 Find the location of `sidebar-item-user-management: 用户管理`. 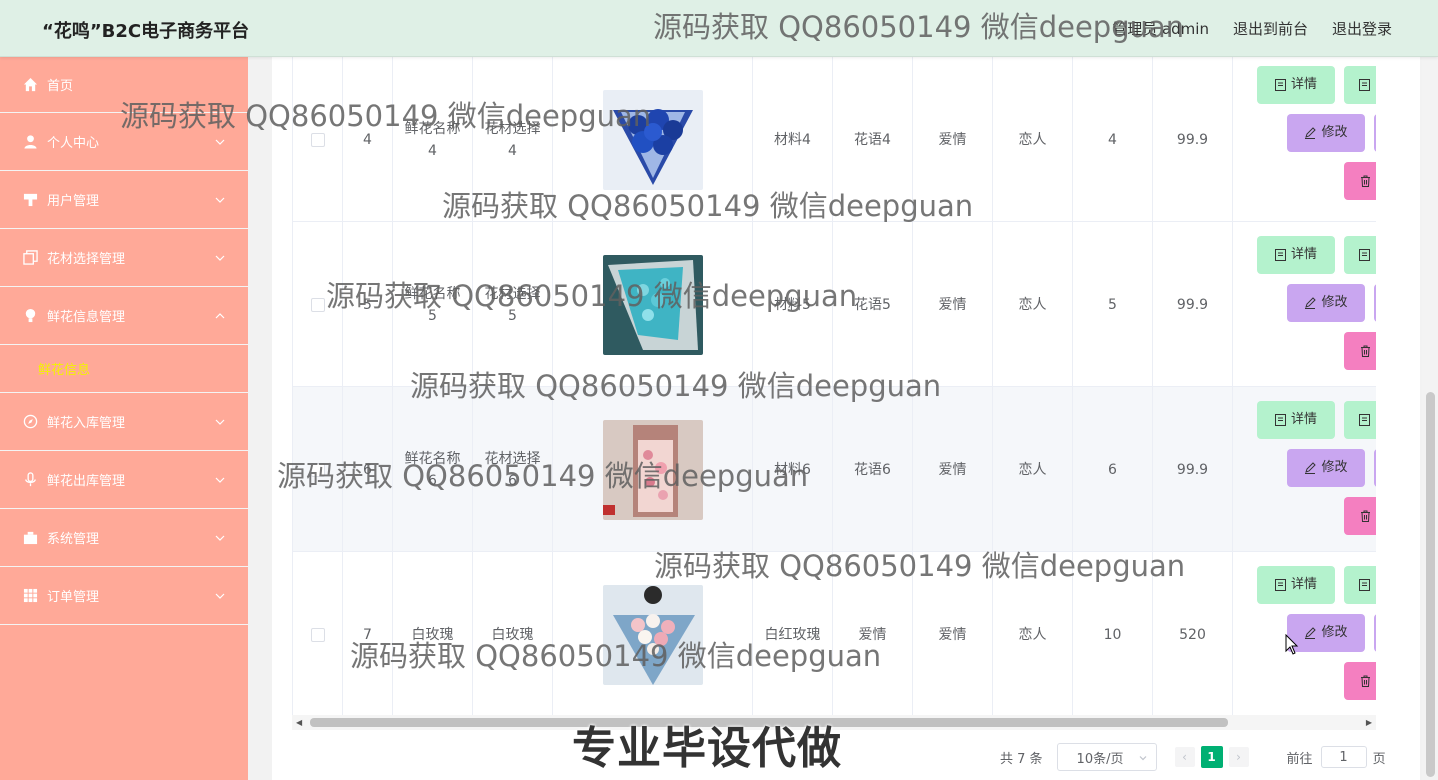

sidebar-item-user-management: 用户管理 is located at coordinates (124, 200).